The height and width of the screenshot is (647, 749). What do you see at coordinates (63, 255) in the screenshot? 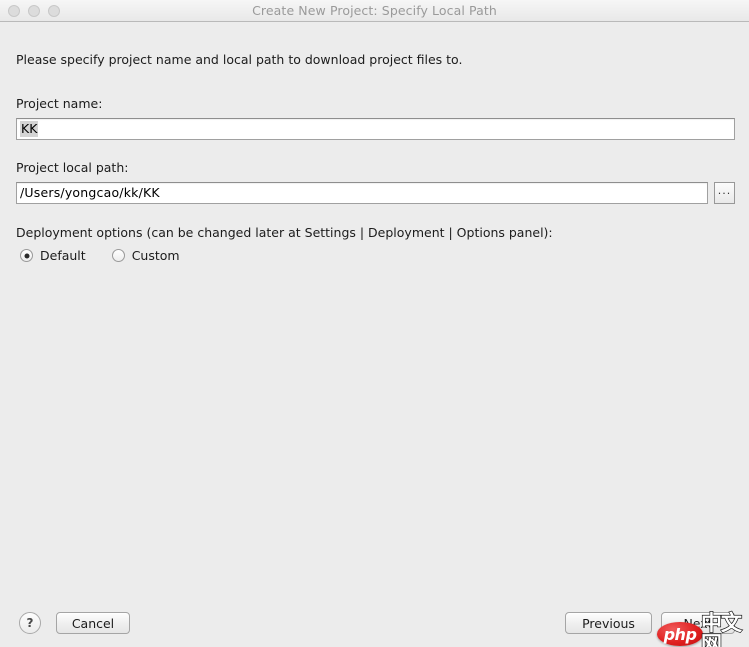
I see `radio-default-label: Default` at bounding box center [63, 255].